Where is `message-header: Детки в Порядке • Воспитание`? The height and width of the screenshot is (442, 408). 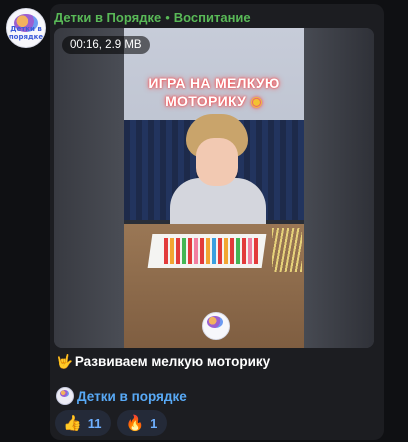 message-header: Детки в Порядке • Воспитание is located at coordinates (152, 19).